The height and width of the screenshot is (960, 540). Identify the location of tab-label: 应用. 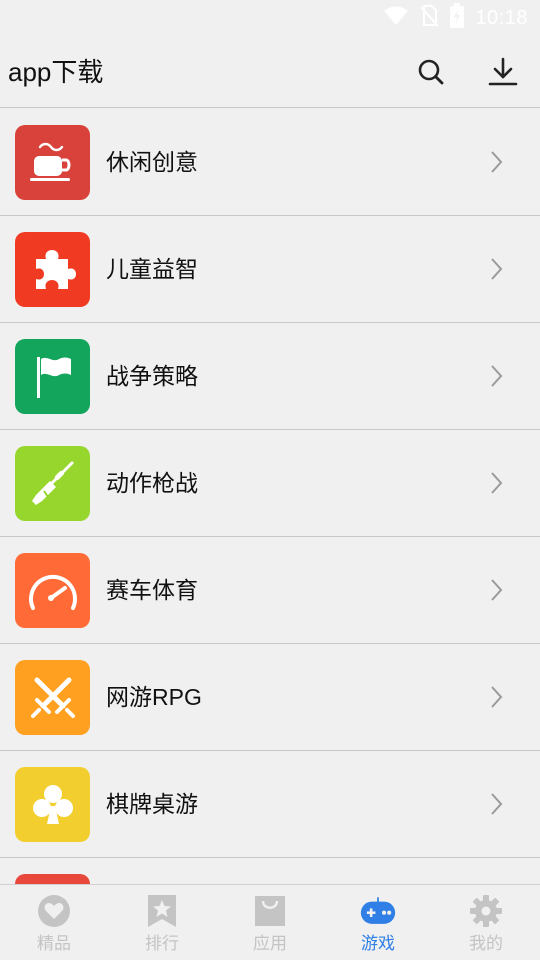
(270, 943).